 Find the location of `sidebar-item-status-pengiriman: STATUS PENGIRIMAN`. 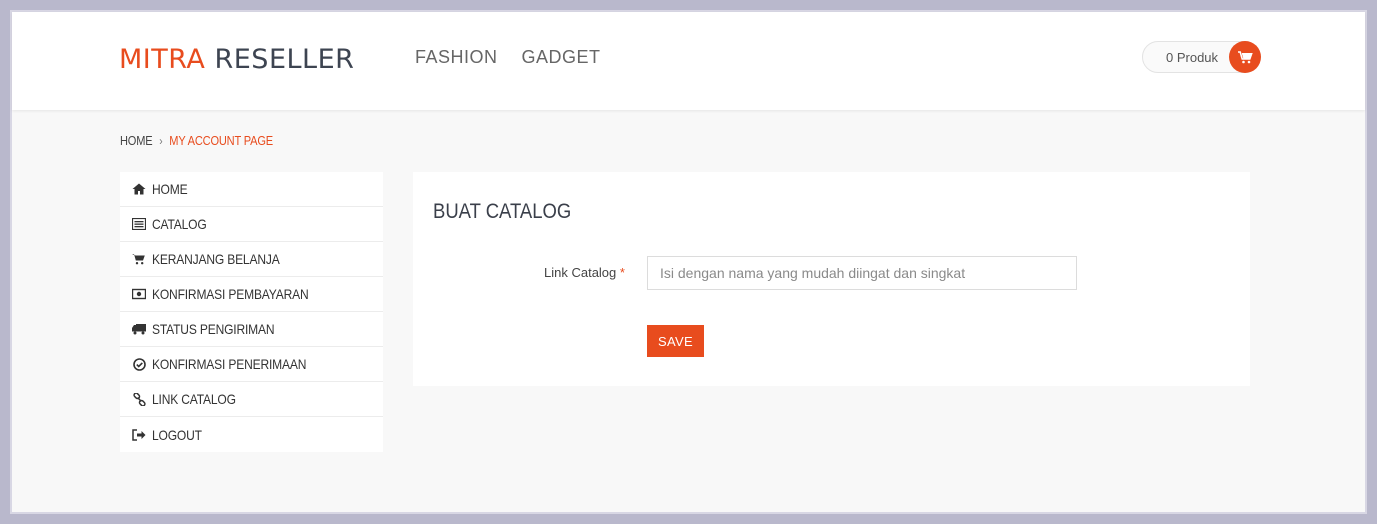

sidebar-item-status-pengiriman: STATUS PENGIRIMAN is located at coordinates (251, 329).